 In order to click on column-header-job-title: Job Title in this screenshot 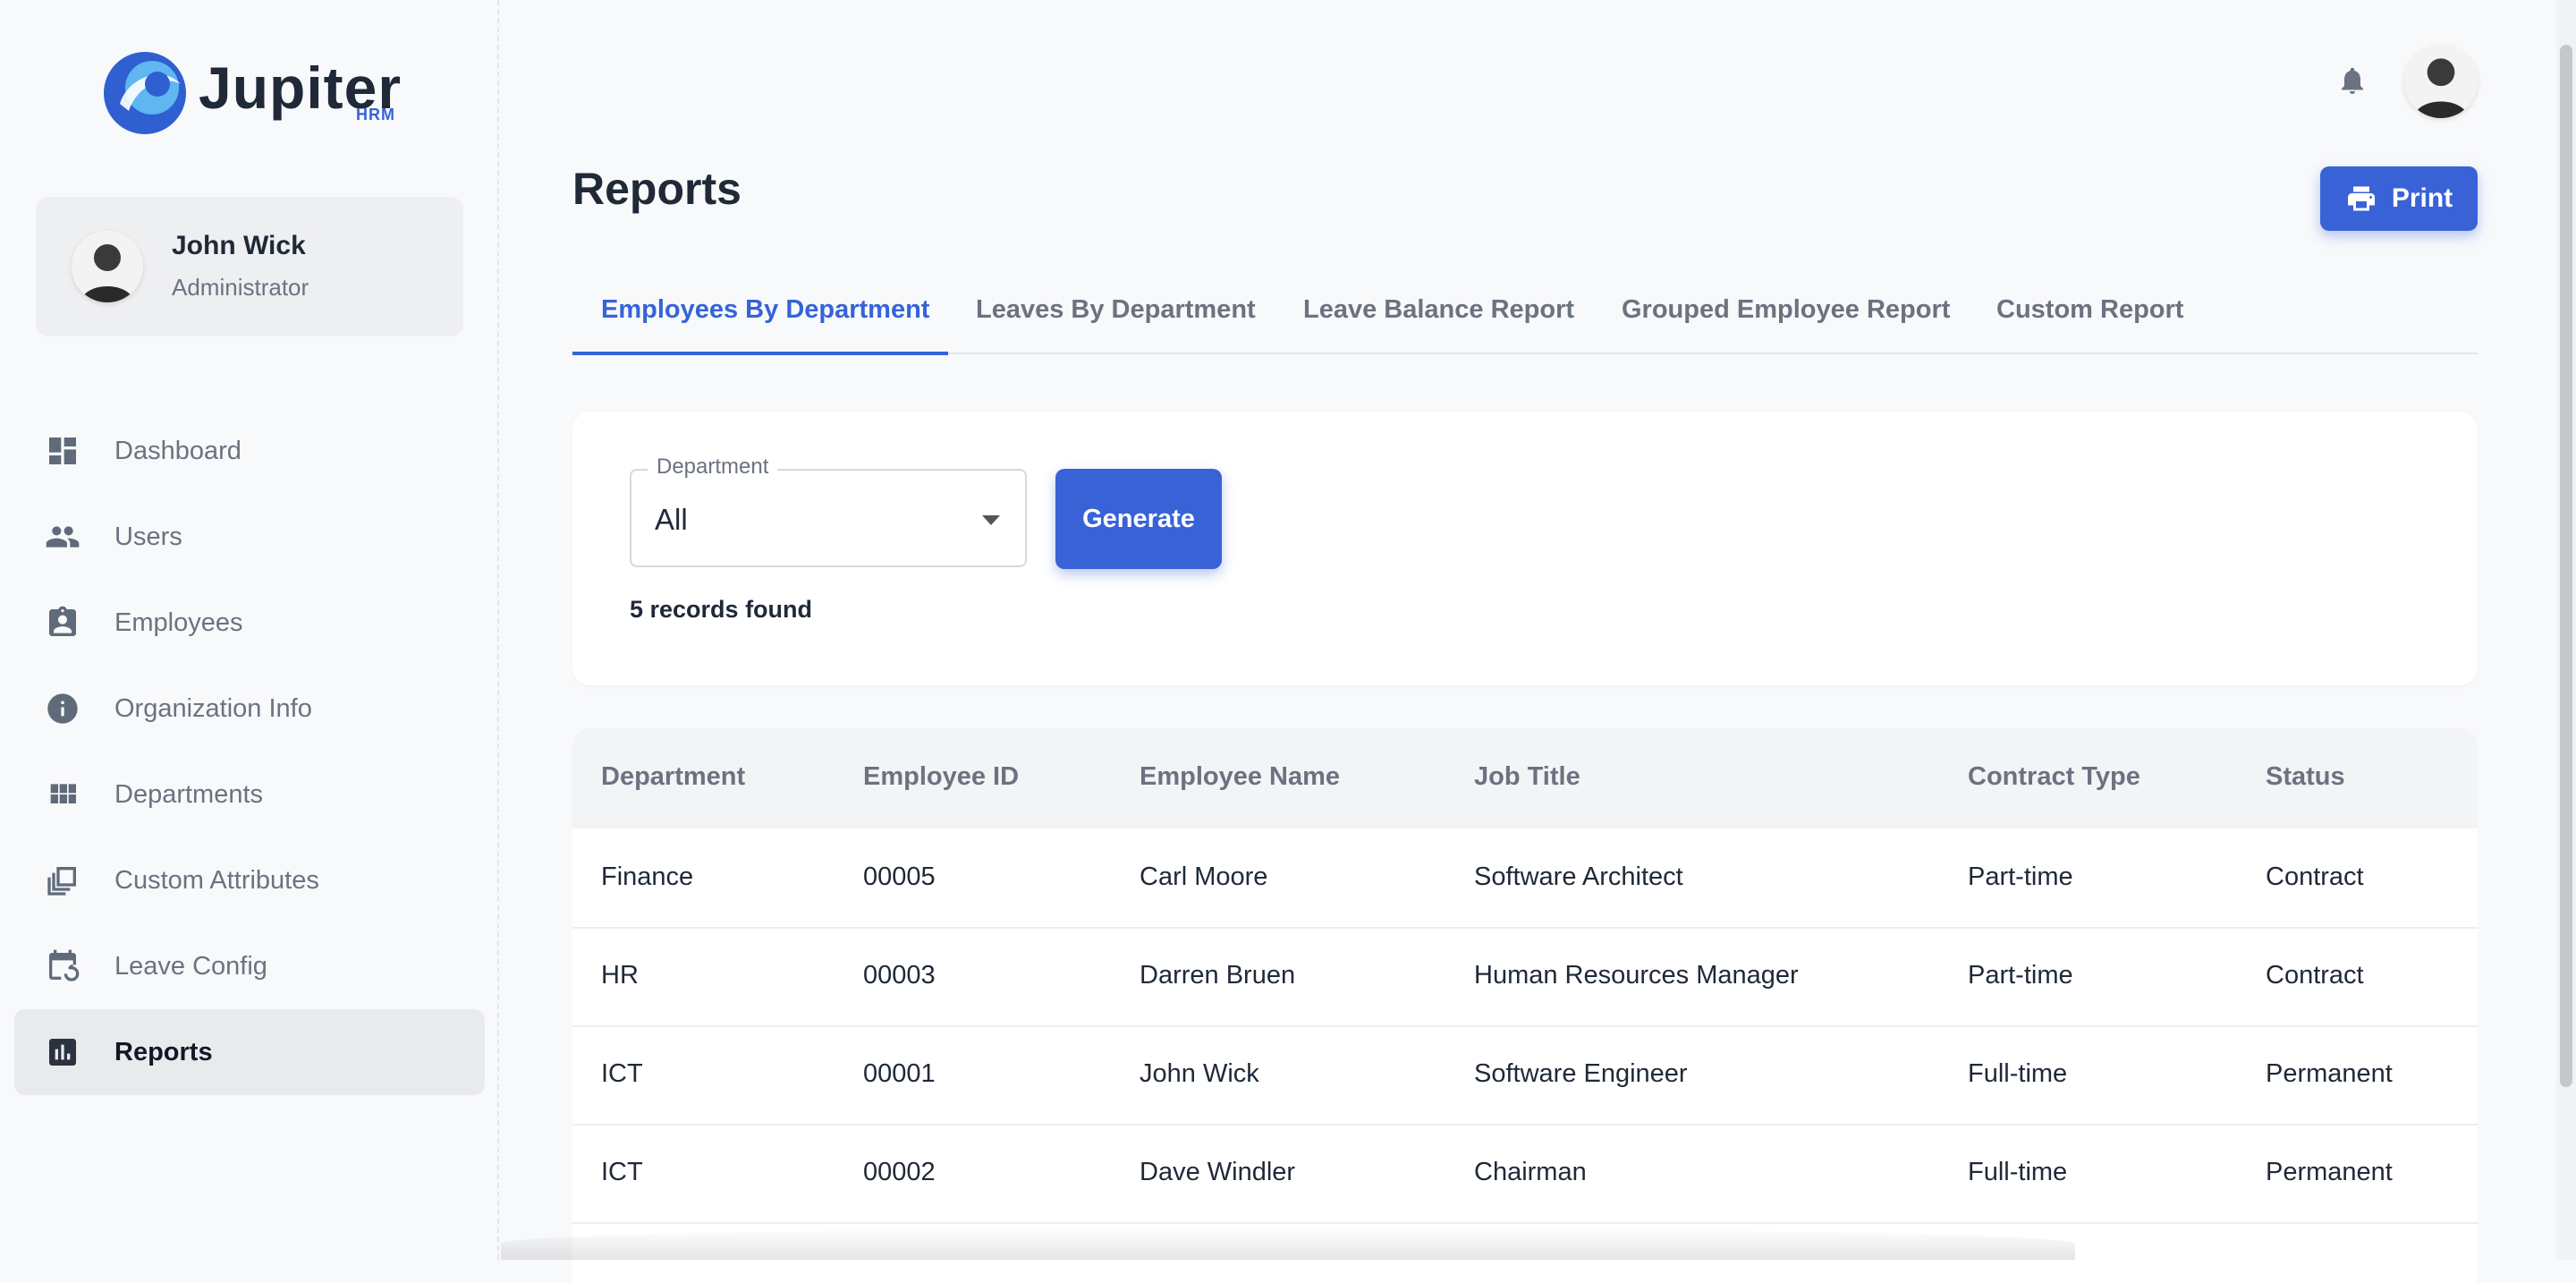, I will do `click(1527, 777)`.